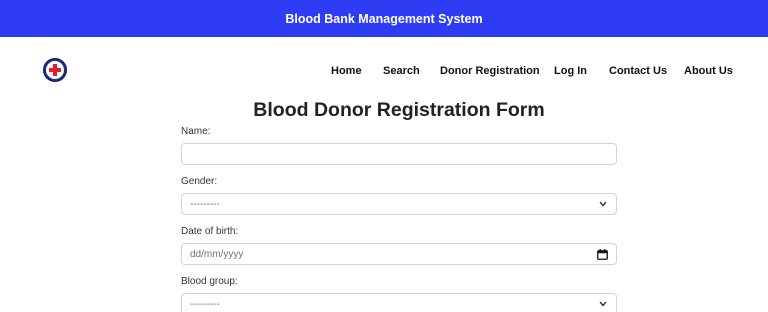 The width and height of the screenshot is (768, 312). I want to click on nav-contact-us: Contact Us, so click(638, 71).